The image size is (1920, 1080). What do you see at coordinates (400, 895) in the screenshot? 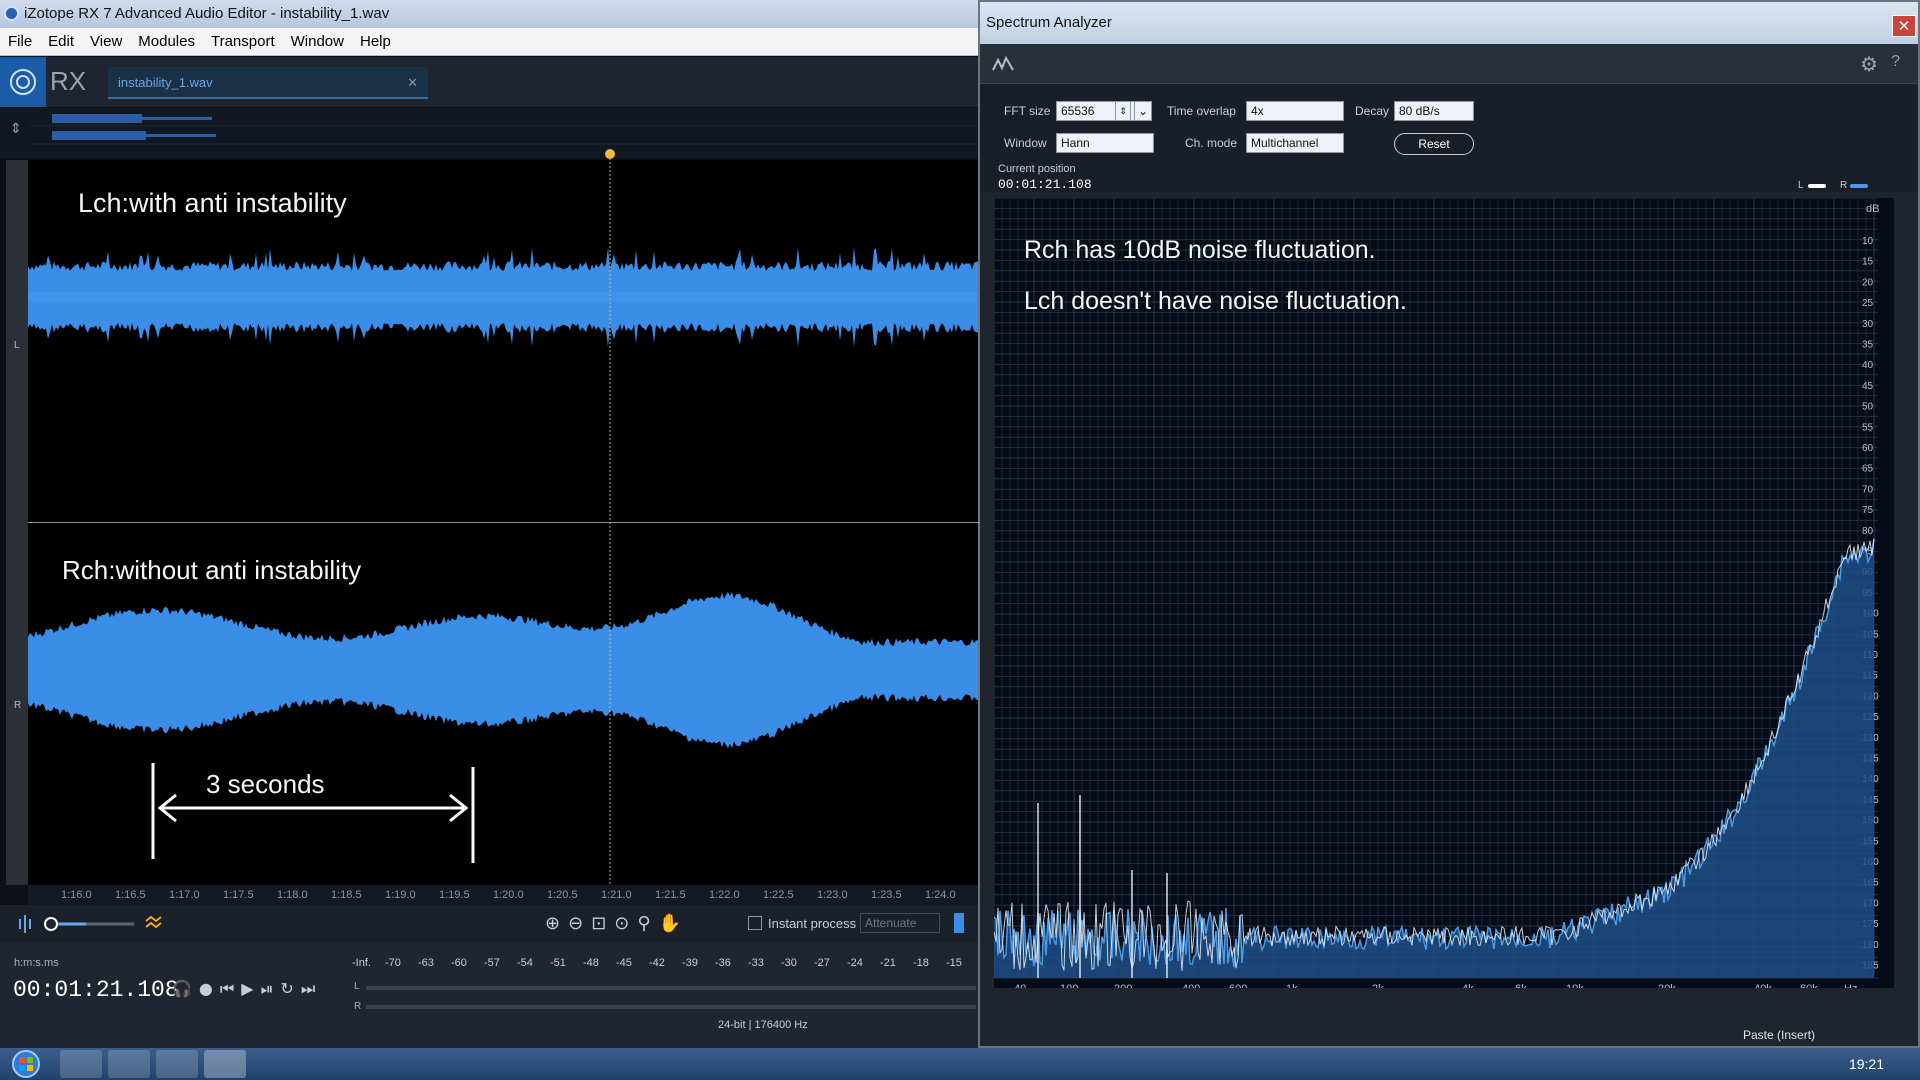
I see `ruler-tick-label: 1:19.0` at bounding box center [400, 895].